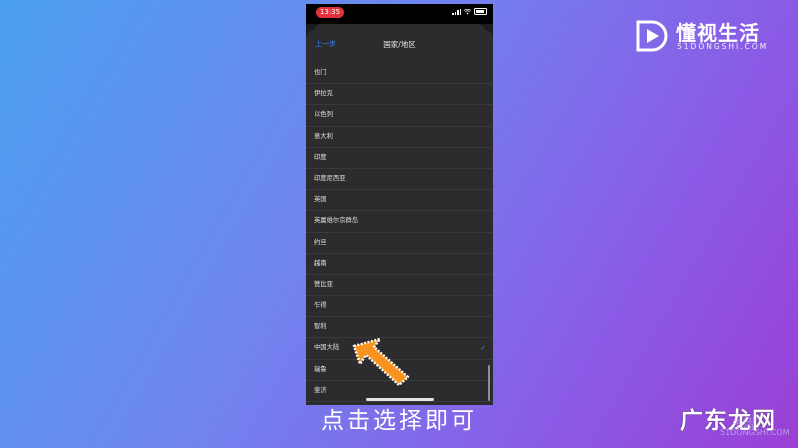 This screenshot has width=798, height=448. Describe the element at coordinates (323, 284) in the screenshot. I see `country-label: 赞比亚` at that location.